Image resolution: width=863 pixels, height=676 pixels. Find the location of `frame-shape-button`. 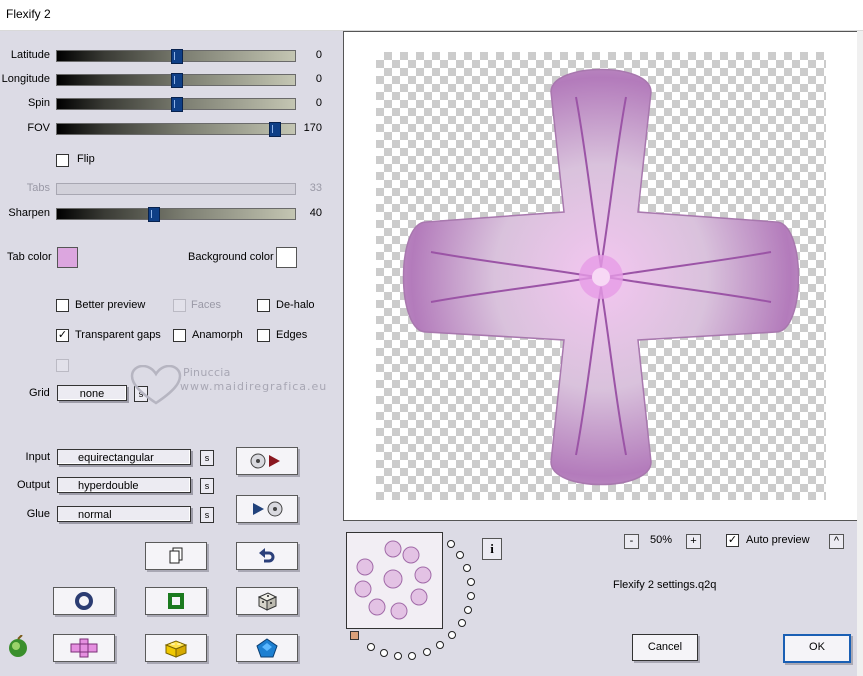

frame-shape-button is located at coordinates (176, 601).